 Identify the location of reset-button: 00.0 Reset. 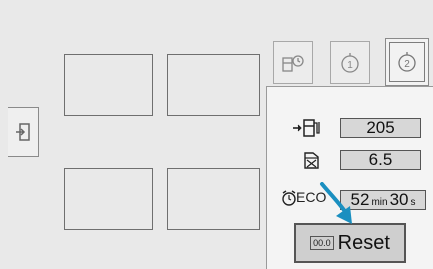
(350, 243).